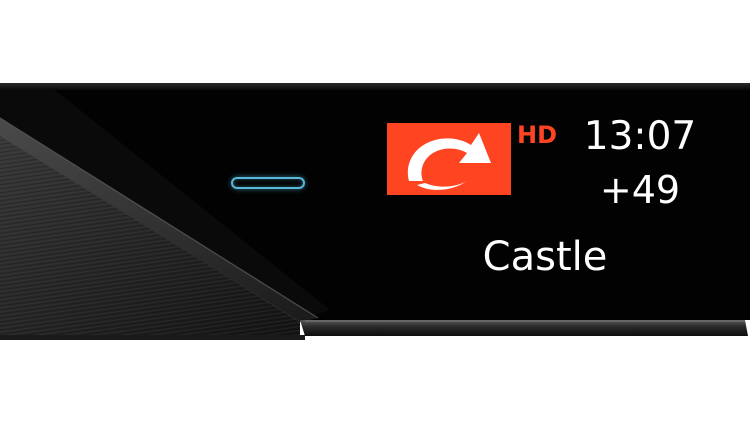 The height and width of the screenshot is (422, 750). I want to click on clock-time: 13:07, so click(640, 136).